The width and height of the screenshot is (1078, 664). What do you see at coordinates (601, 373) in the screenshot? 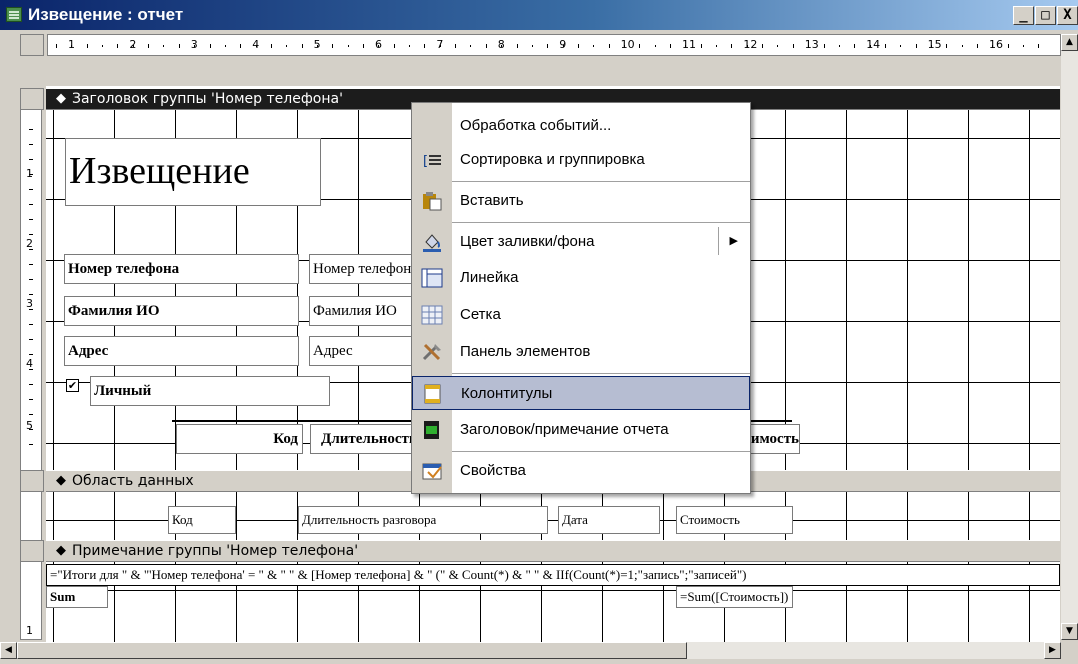
I see `menu-separator` at bounding box center [601, 373].